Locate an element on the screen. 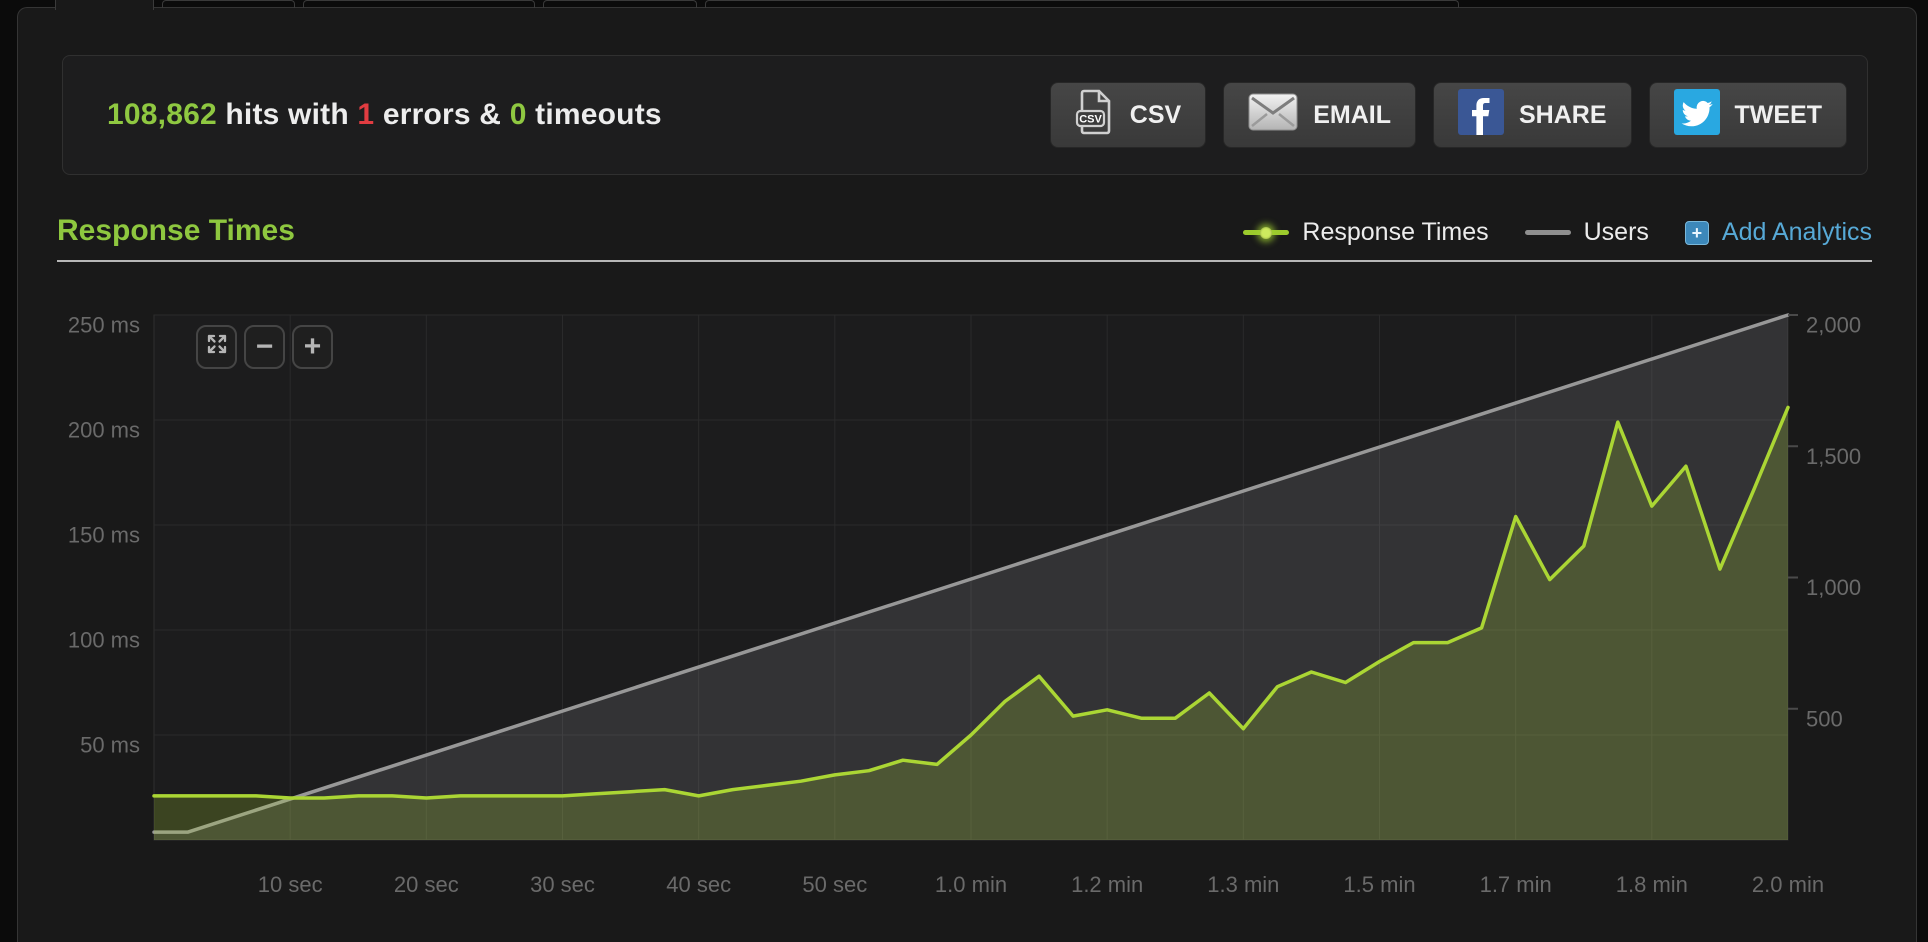 This screenshot has height=942, width=1928. response-times-series-marker-icon is located at coordinates (1266, 232).